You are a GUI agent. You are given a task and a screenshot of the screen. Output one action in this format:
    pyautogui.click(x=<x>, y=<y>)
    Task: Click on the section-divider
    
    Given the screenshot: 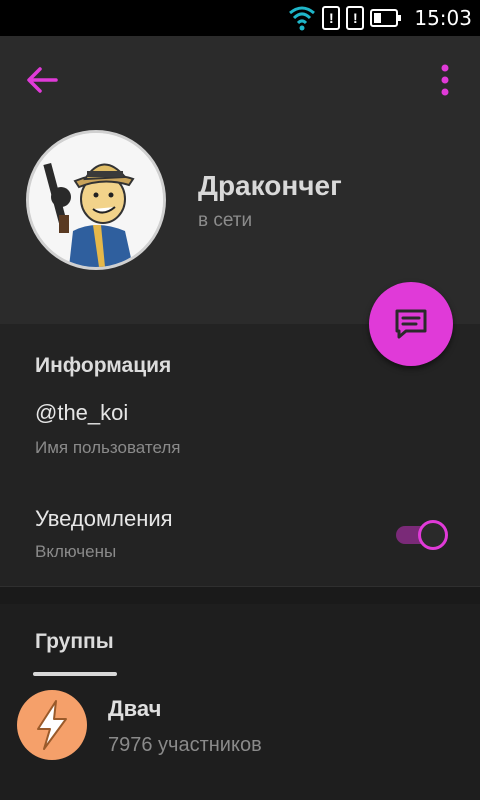 What is the action you would take?
    pyautogui.click(x=240, y=595)
    